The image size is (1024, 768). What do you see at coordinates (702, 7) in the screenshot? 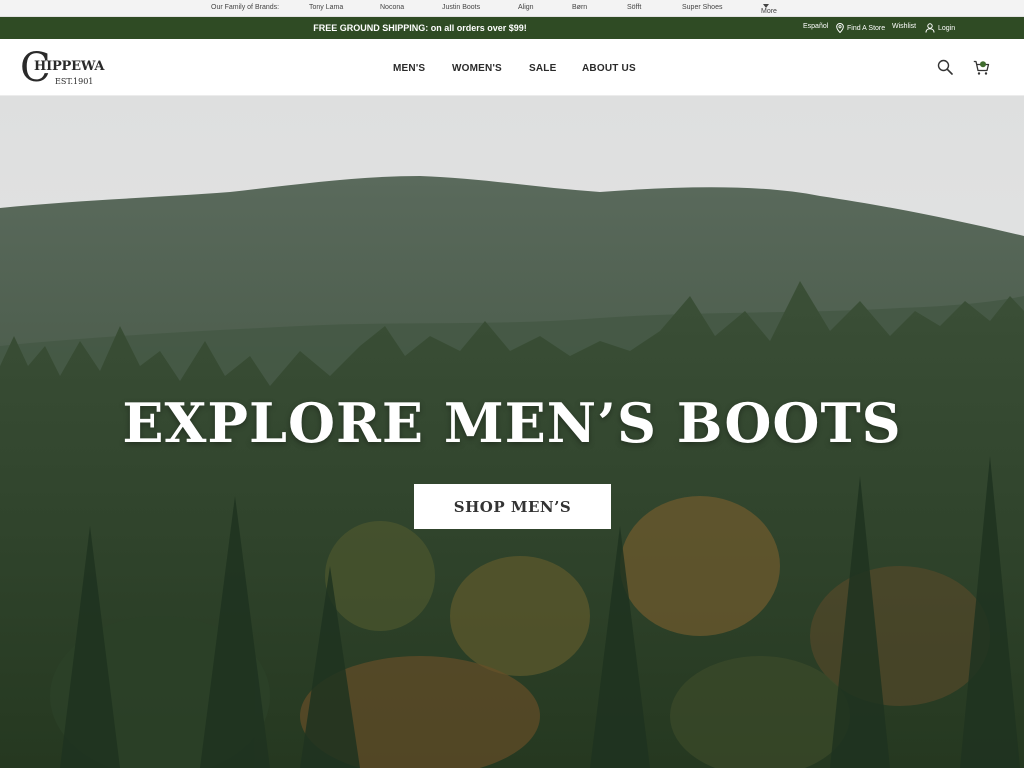
I see `brand-link-super-shoes: Super Shoes` at bounding box center [702, 7].